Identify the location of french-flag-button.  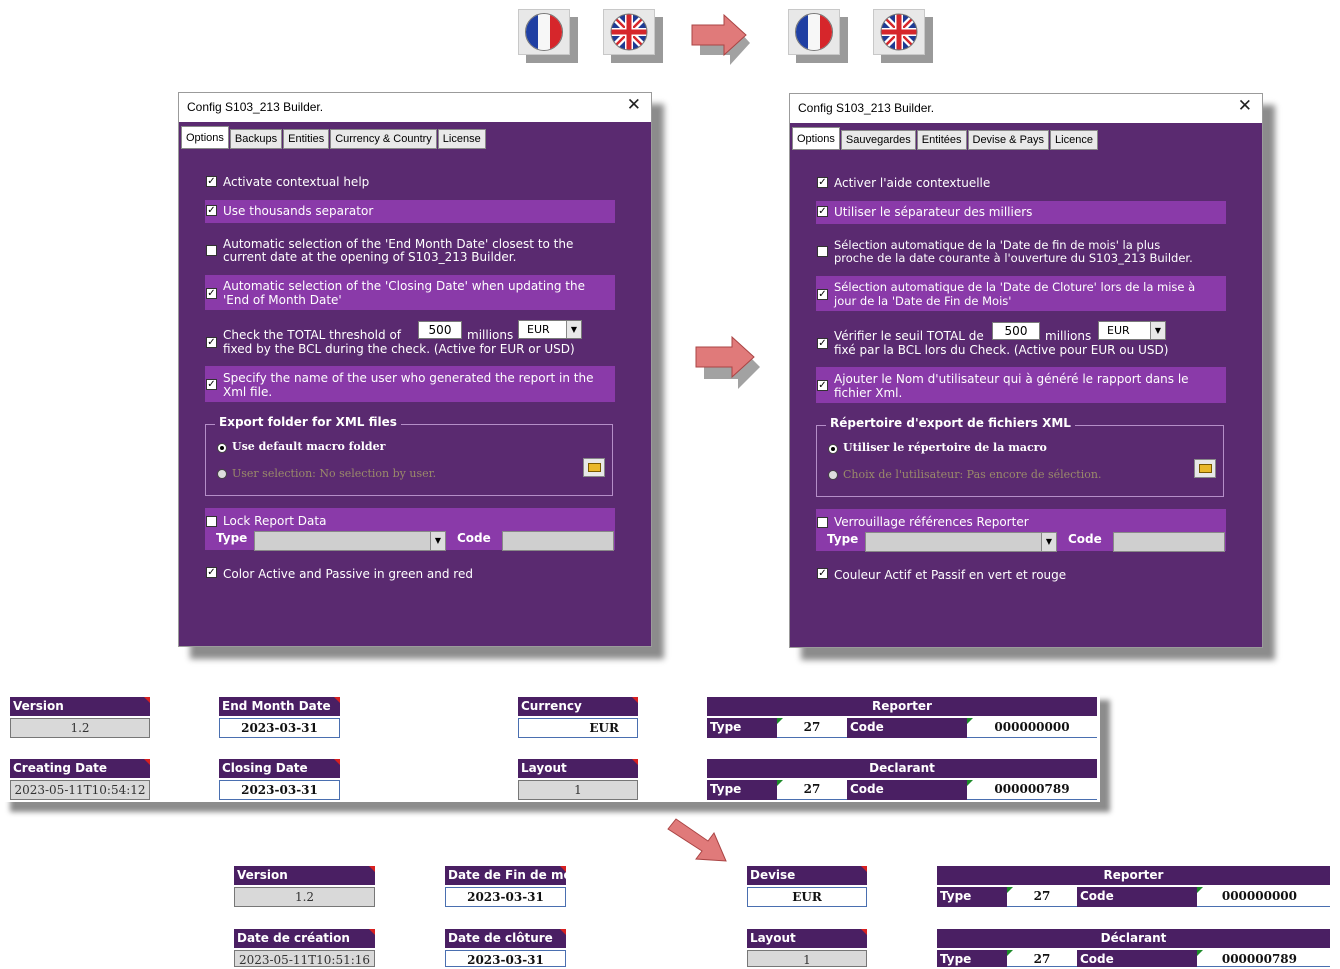
(544, 32).